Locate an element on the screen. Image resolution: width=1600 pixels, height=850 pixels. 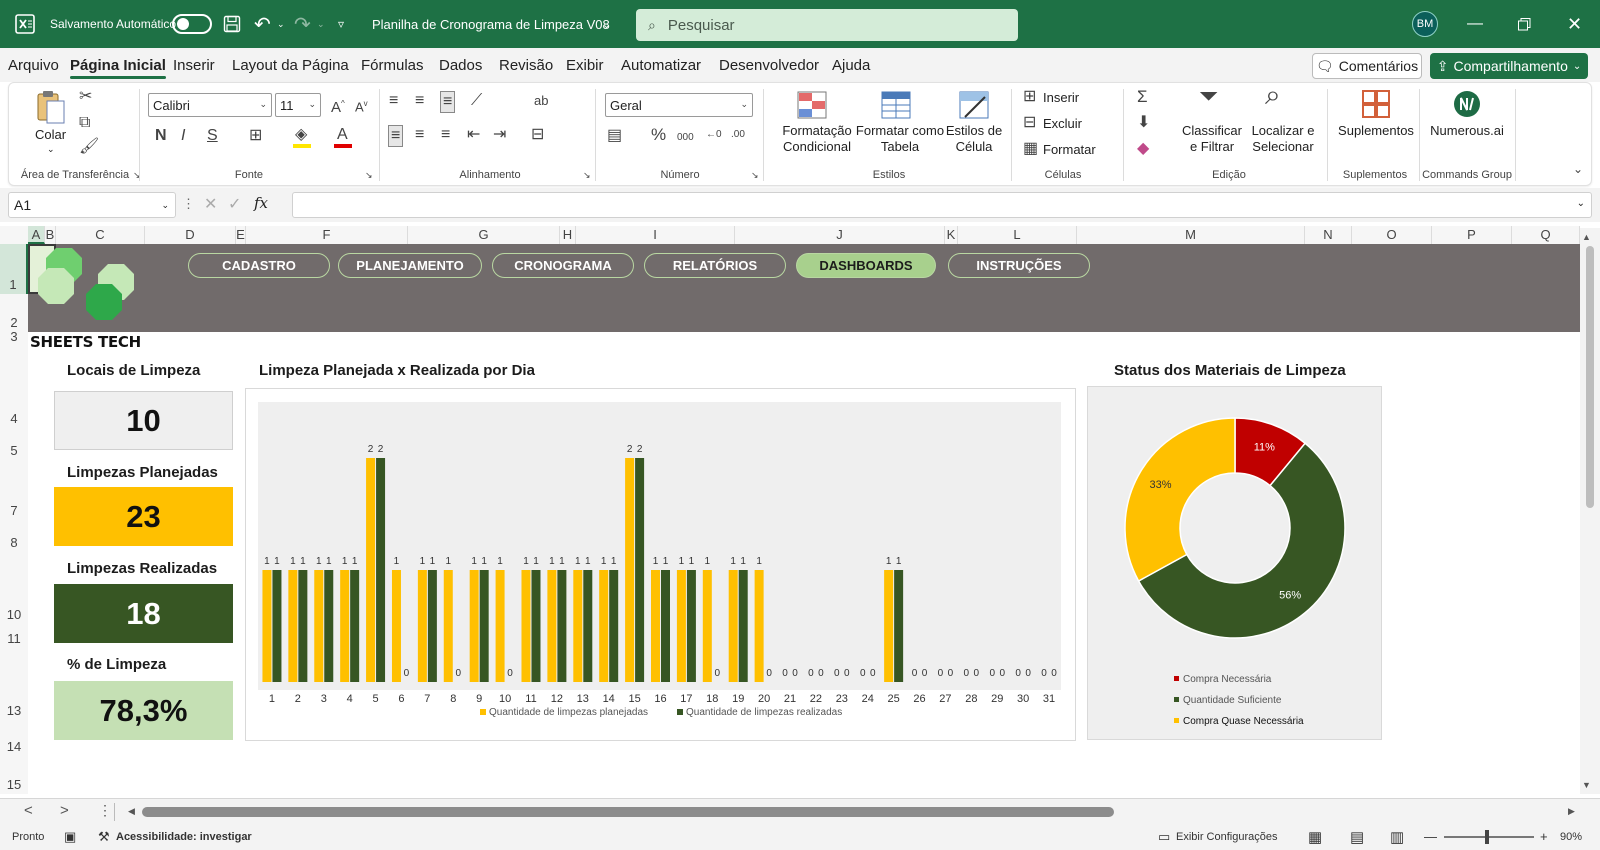
undo-icon: ↶ is located at coordinates (262, 24).